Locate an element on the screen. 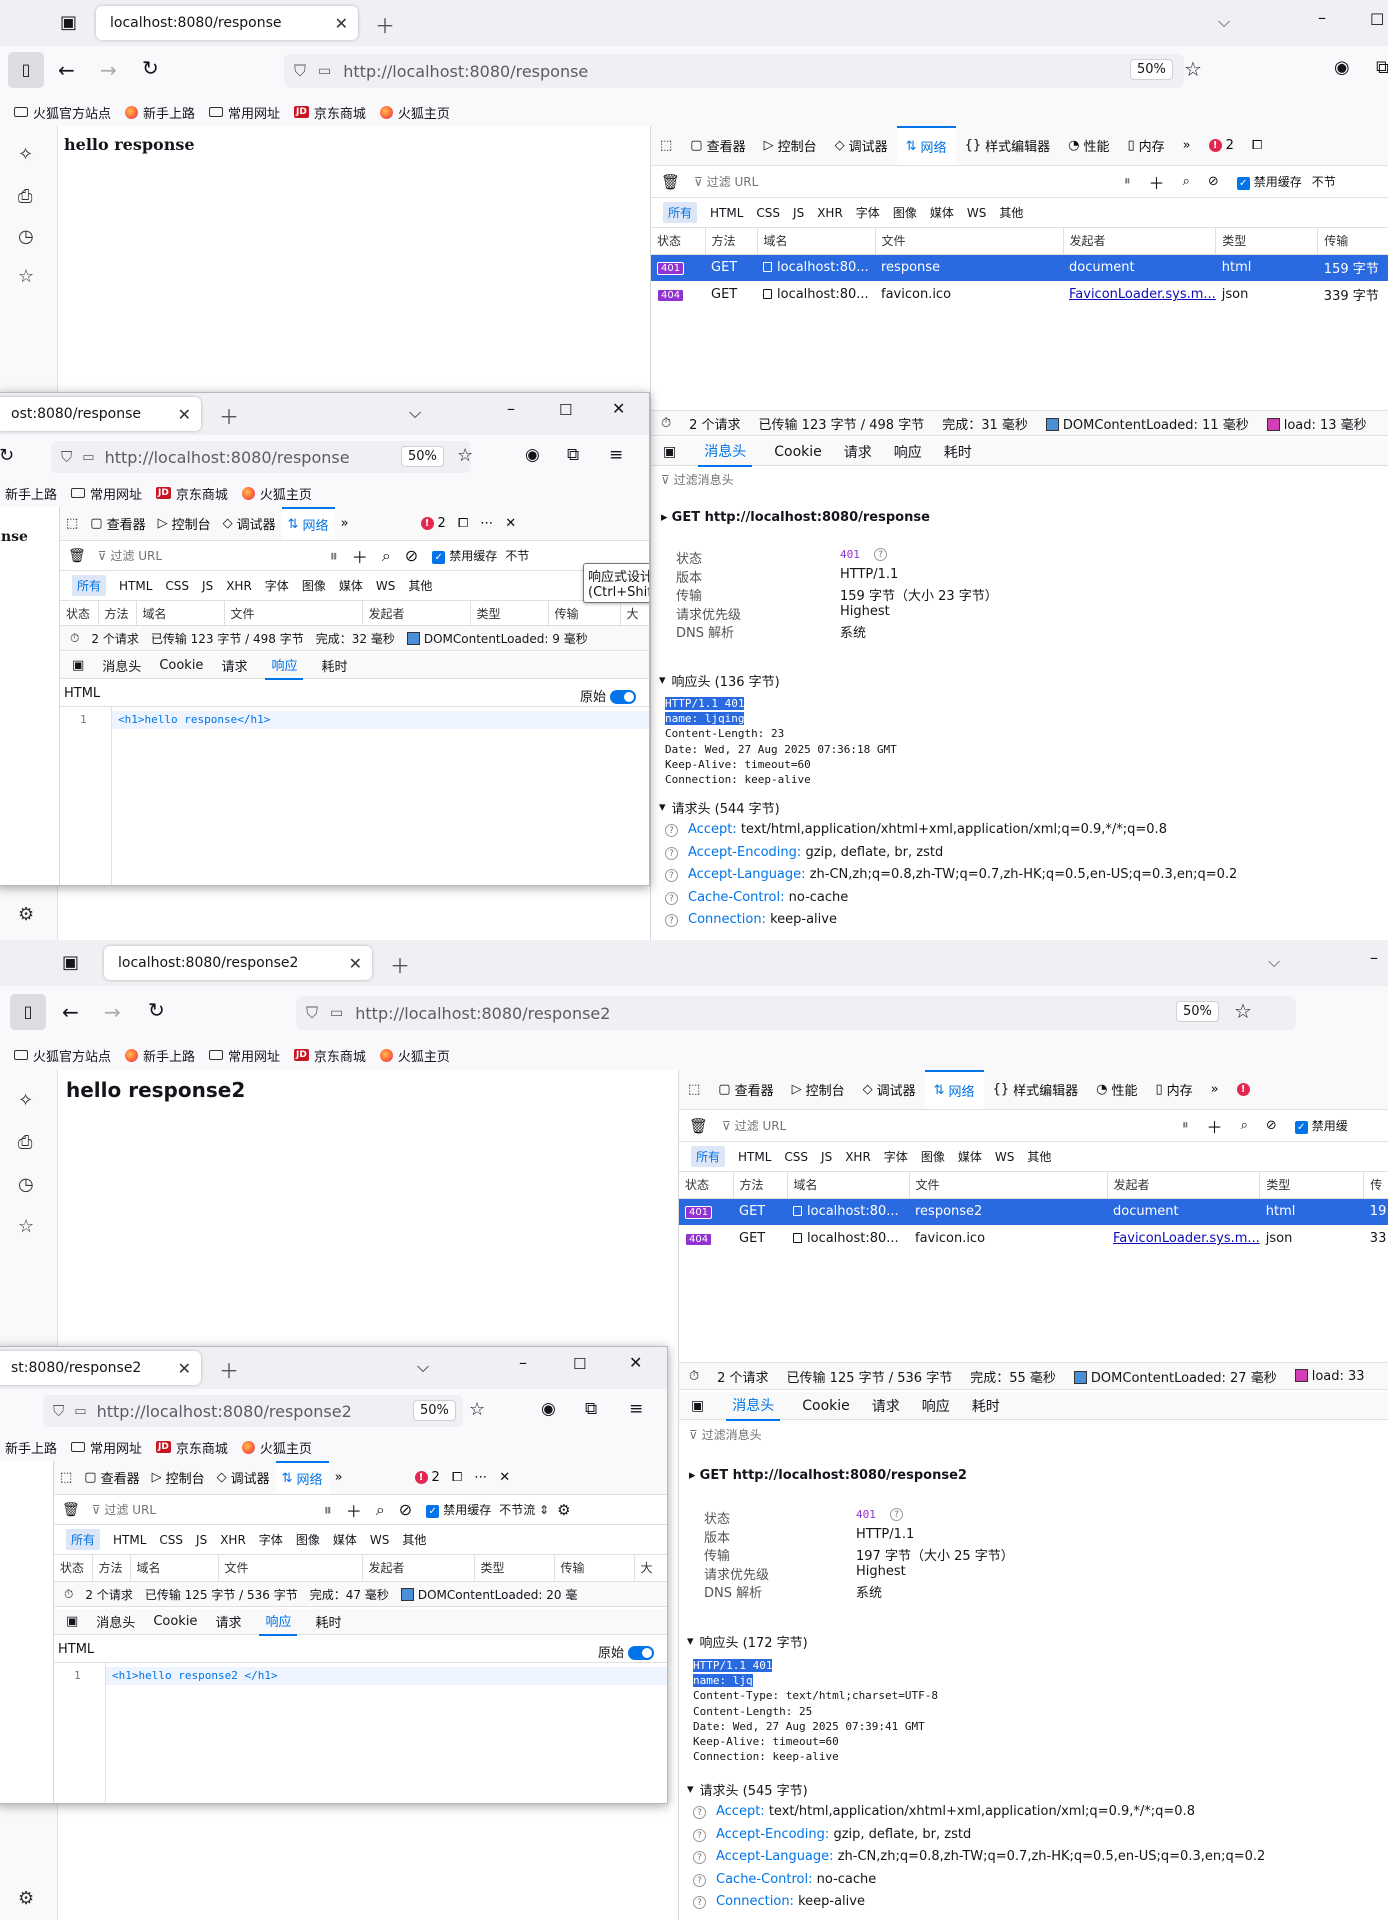 Image resolution: width=1388 pixels, height=1920 pixels. back-icon: ← is located at coordinates (66, 70).